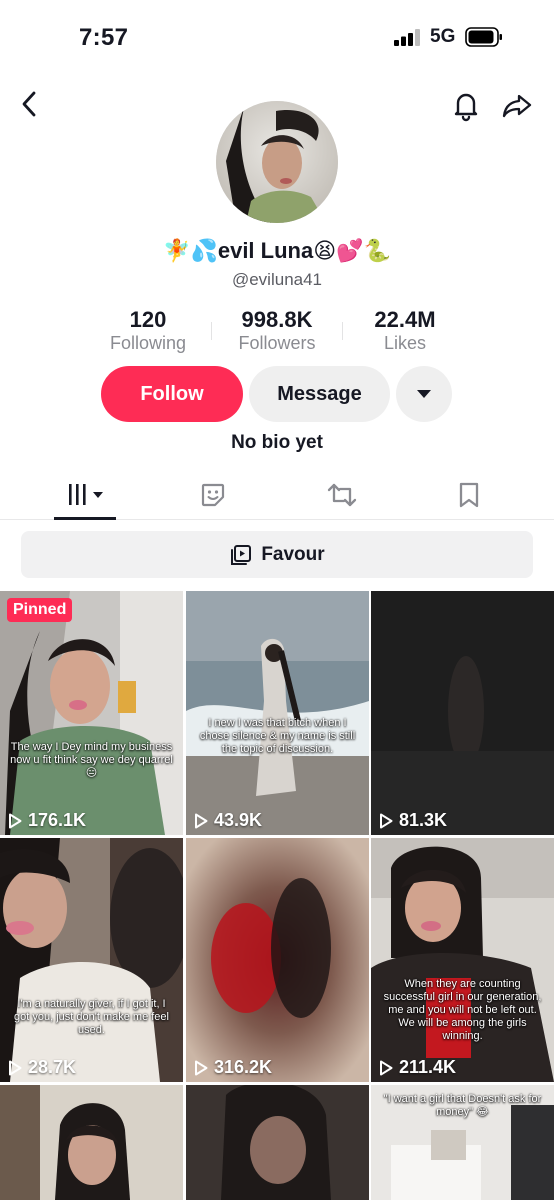 The width and height of the screenshot is (554, 1200). Describe the element at coordinates (148, 343) in the screenshot. I see `stat-following-label: Following` at that location.